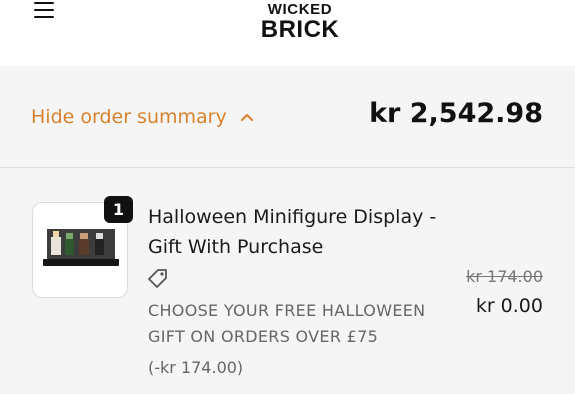 This screenshot has width=575, height=394. What do you see at coordinates (157, 278) in the screenshot?
I see `tag-icon` at bounding box center [157, 278].